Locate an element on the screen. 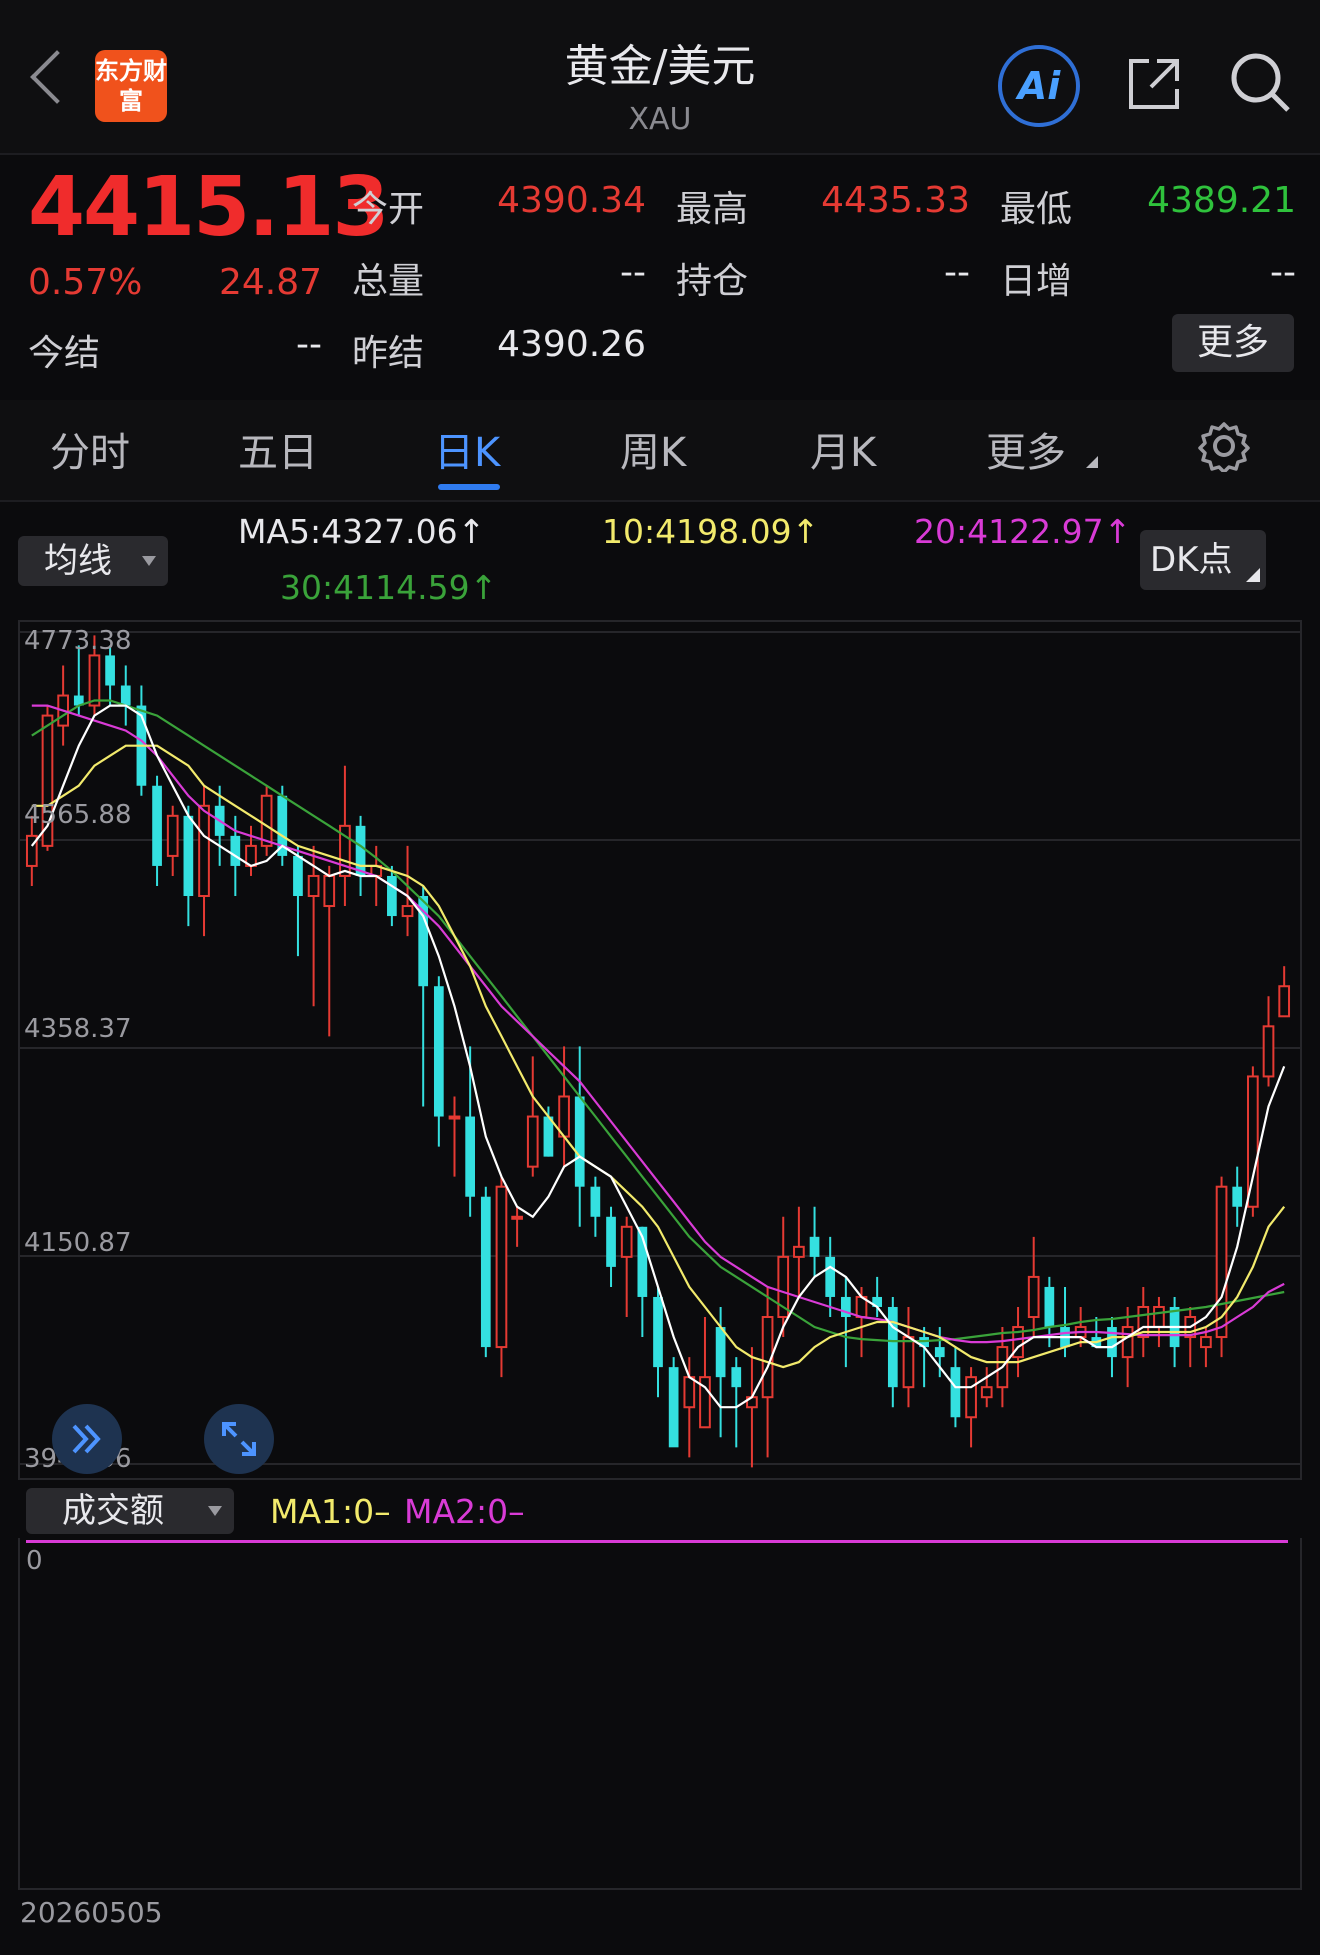 The image size is (1320, 1955). low-label: 最低 is located at coordinates (1036, 209).